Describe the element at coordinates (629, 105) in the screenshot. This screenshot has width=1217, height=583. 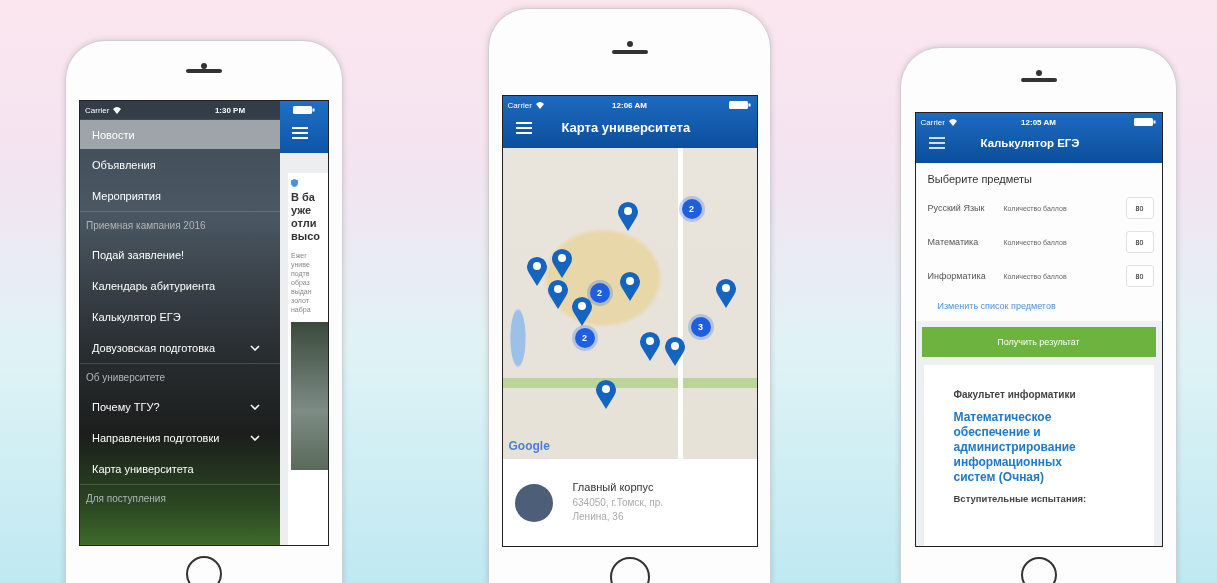
I see `status-time: 12:06 AM` at that location.